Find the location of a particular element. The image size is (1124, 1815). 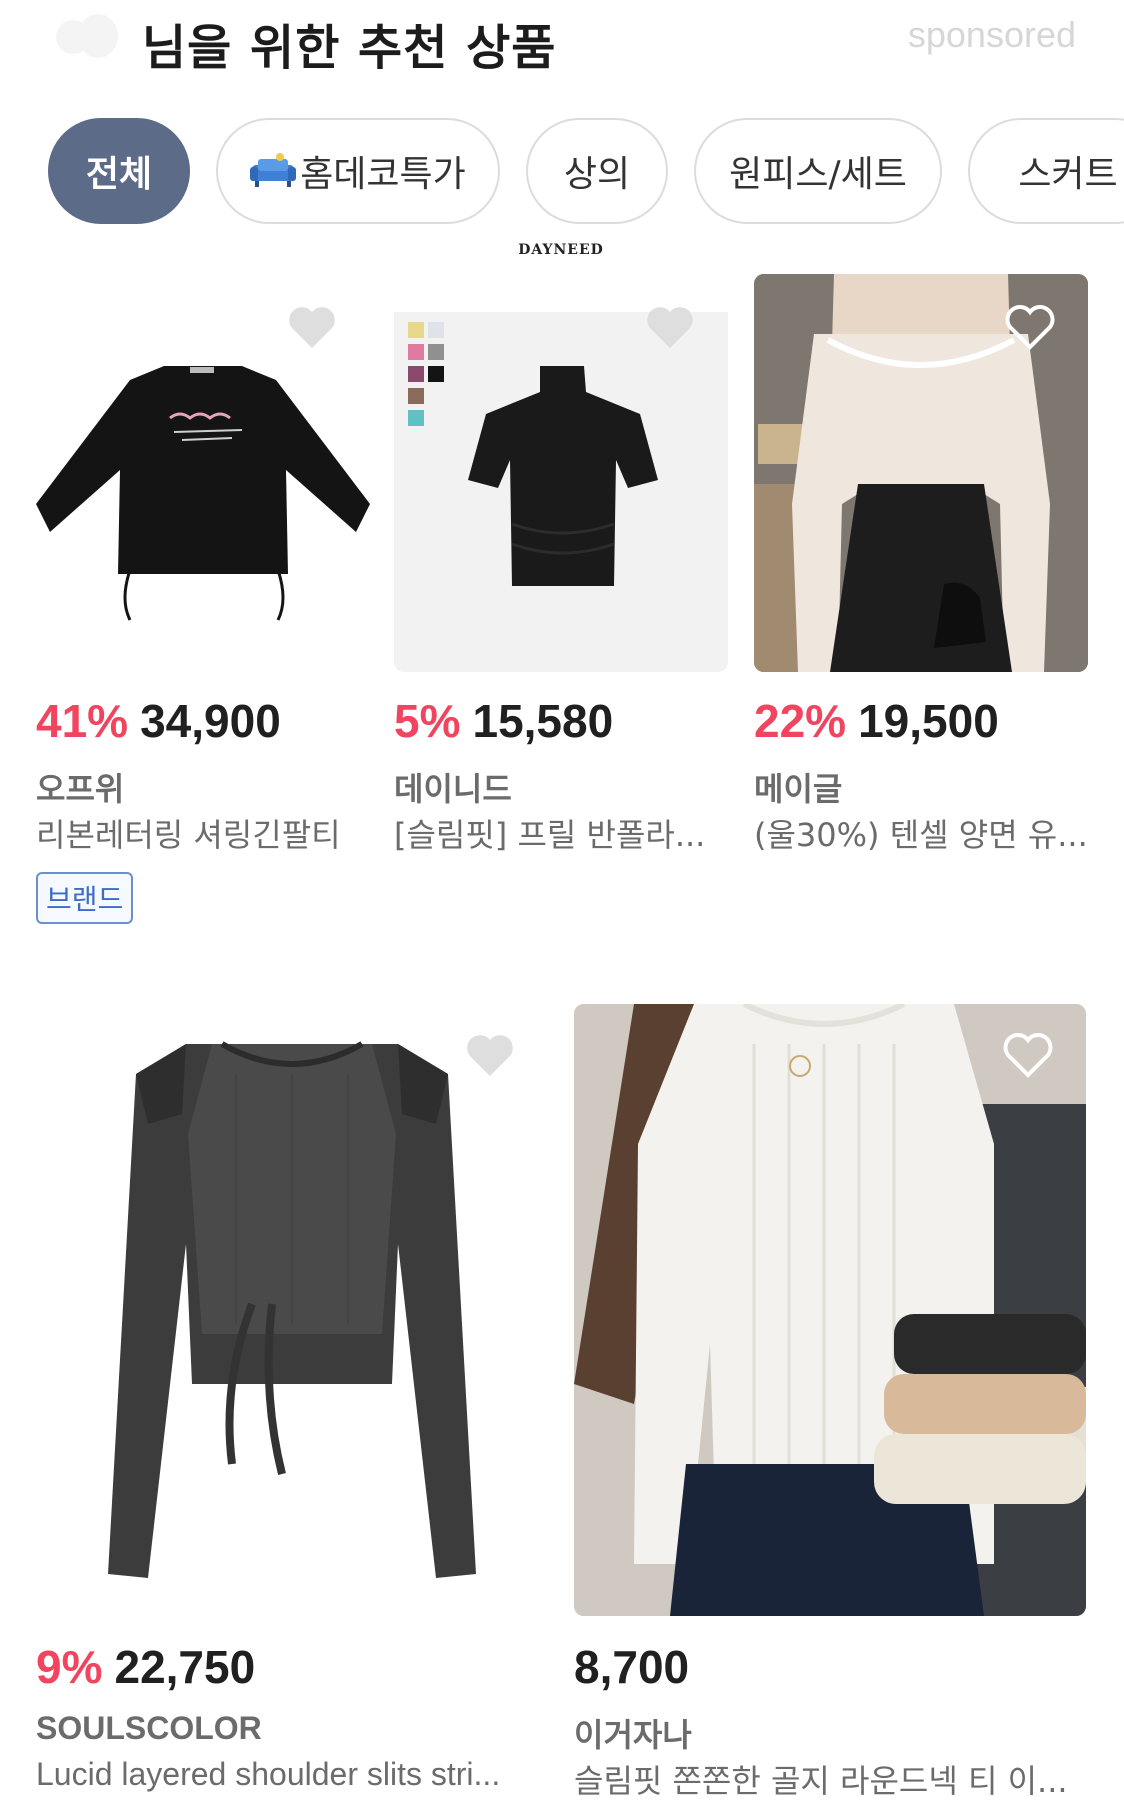

sponsored-label: sponsored is located at coordinates (991, 34).